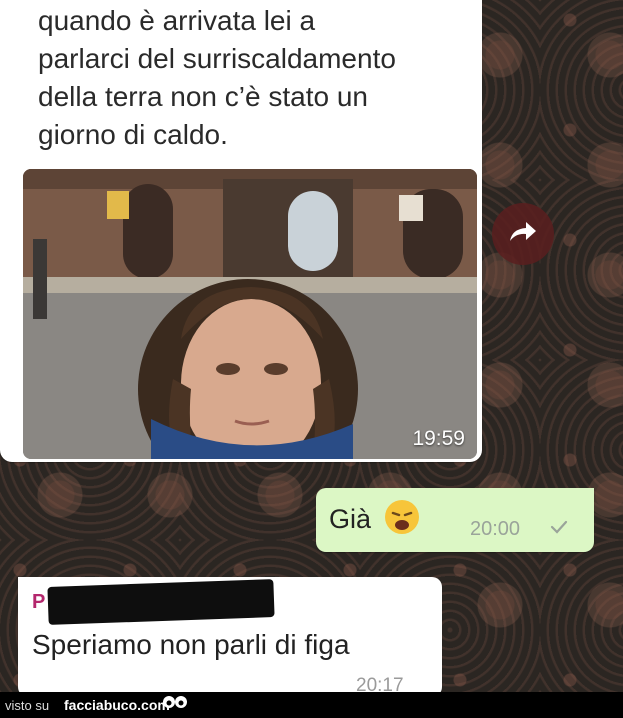 Image resolution: width=623 pixels, height=718 pixels. What do you see at coordinates (402, 519) in the screenshot?
I see `weary-face-emoji` at bounding box center [402, 519].